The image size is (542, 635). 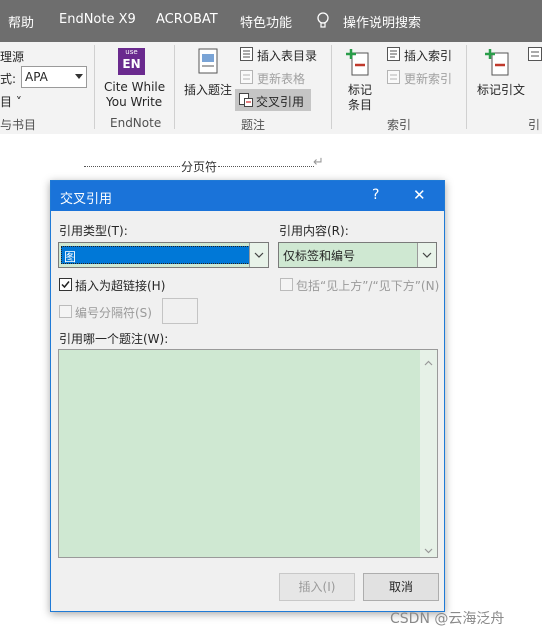 What do you see at coordinates (382, 21) in the screenshot?
I see `tell-me-search: 操作说明搜索` at bounding box center [382, 21].